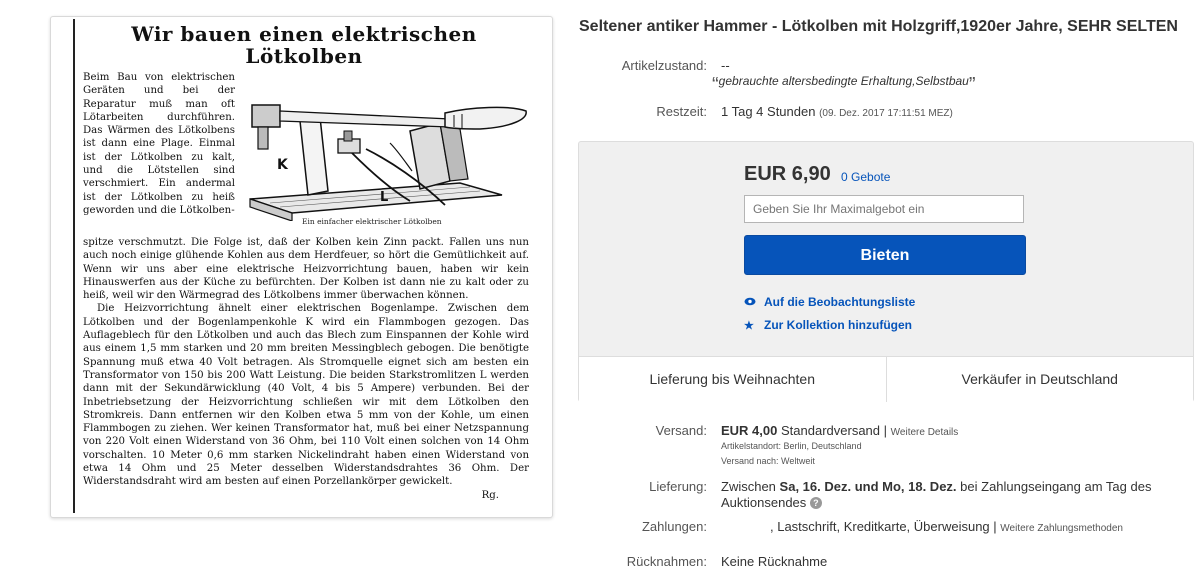  What do you see at coordinates (764, 502) in the screenshot?
I see `delivery-line2: Auktionsendes` at bounding box center [764, 502].